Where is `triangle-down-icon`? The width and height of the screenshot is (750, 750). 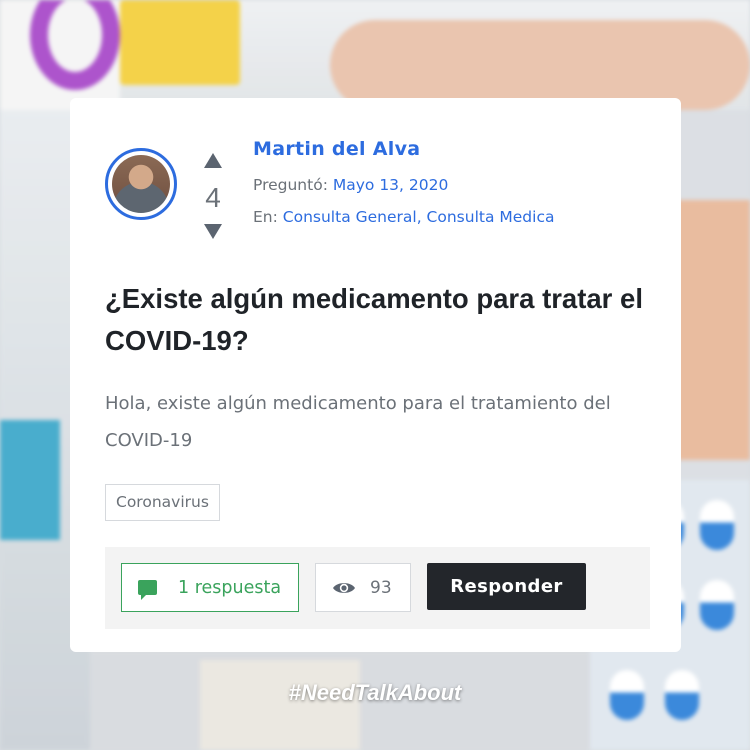 triangle-down-icon is located at coordinates (213, 231).